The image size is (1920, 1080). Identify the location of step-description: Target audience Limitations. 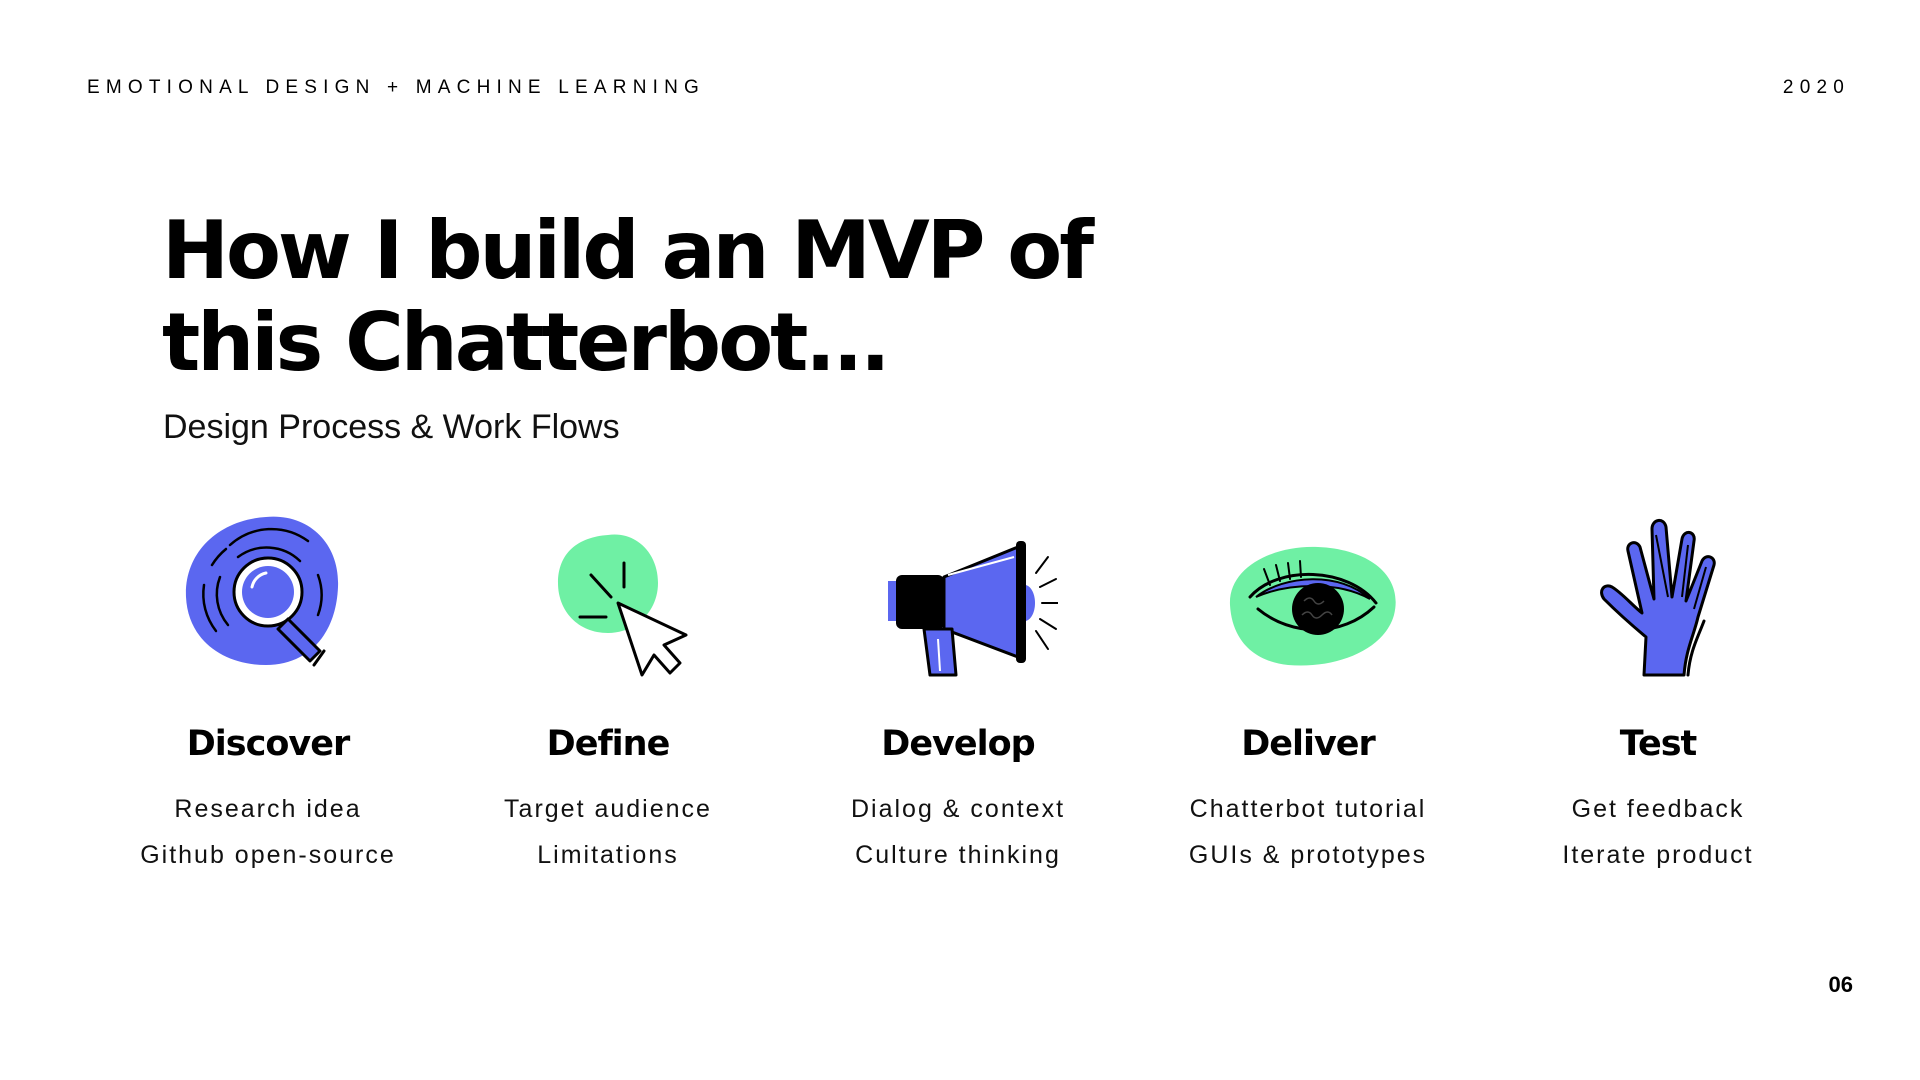
(608, 832).